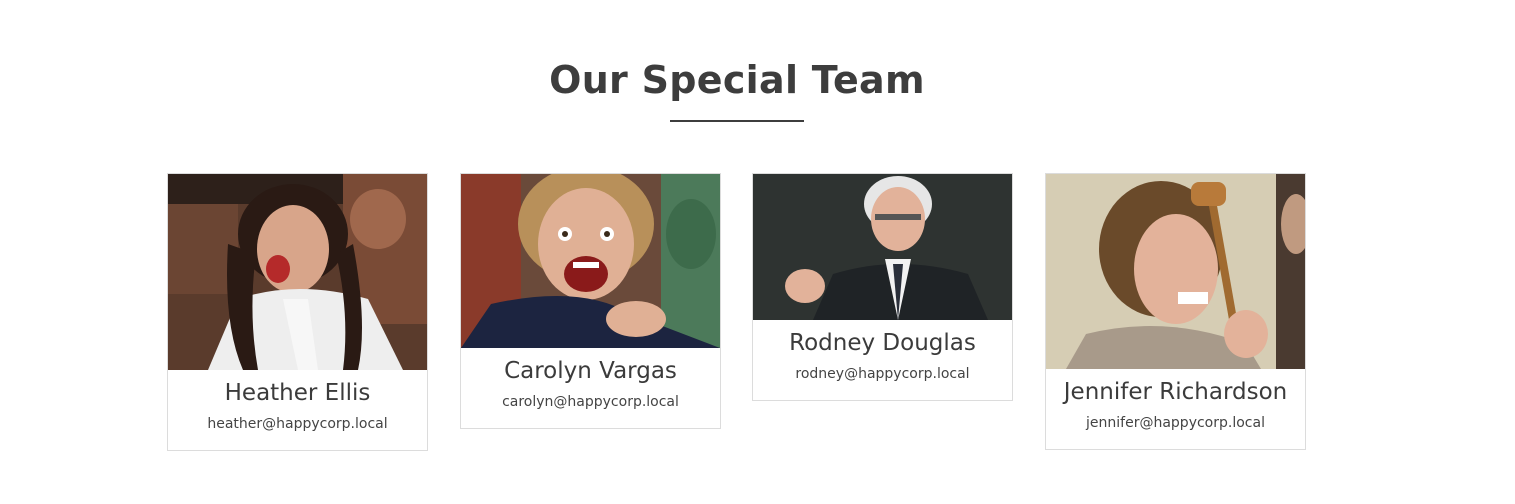  I want to click on team-card-carolyn: Carolyn Vargas carolyn@happycorp.local, so click(590, 301).